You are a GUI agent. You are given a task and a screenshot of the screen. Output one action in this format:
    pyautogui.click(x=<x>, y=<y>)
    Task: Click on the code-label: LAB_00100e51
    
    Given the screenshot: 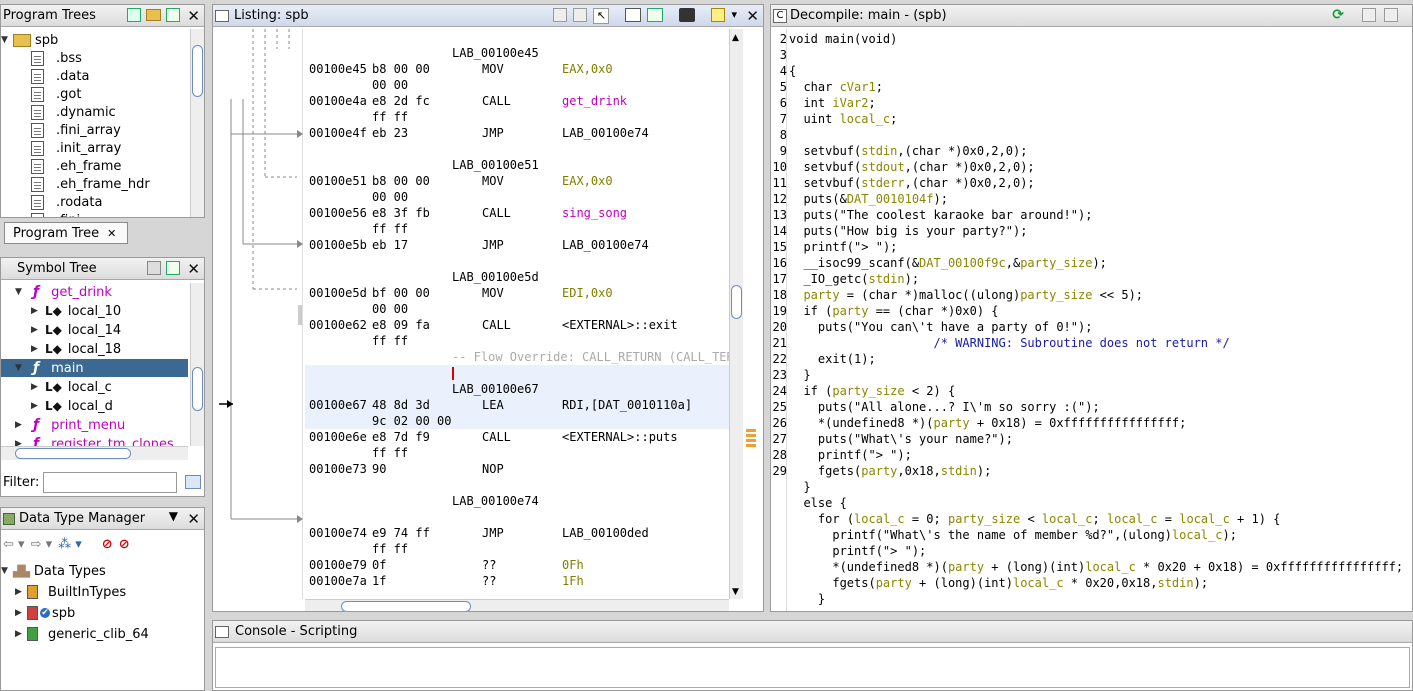 What is the action you would take?
    pyautogui.click(x=495, y=165)
    